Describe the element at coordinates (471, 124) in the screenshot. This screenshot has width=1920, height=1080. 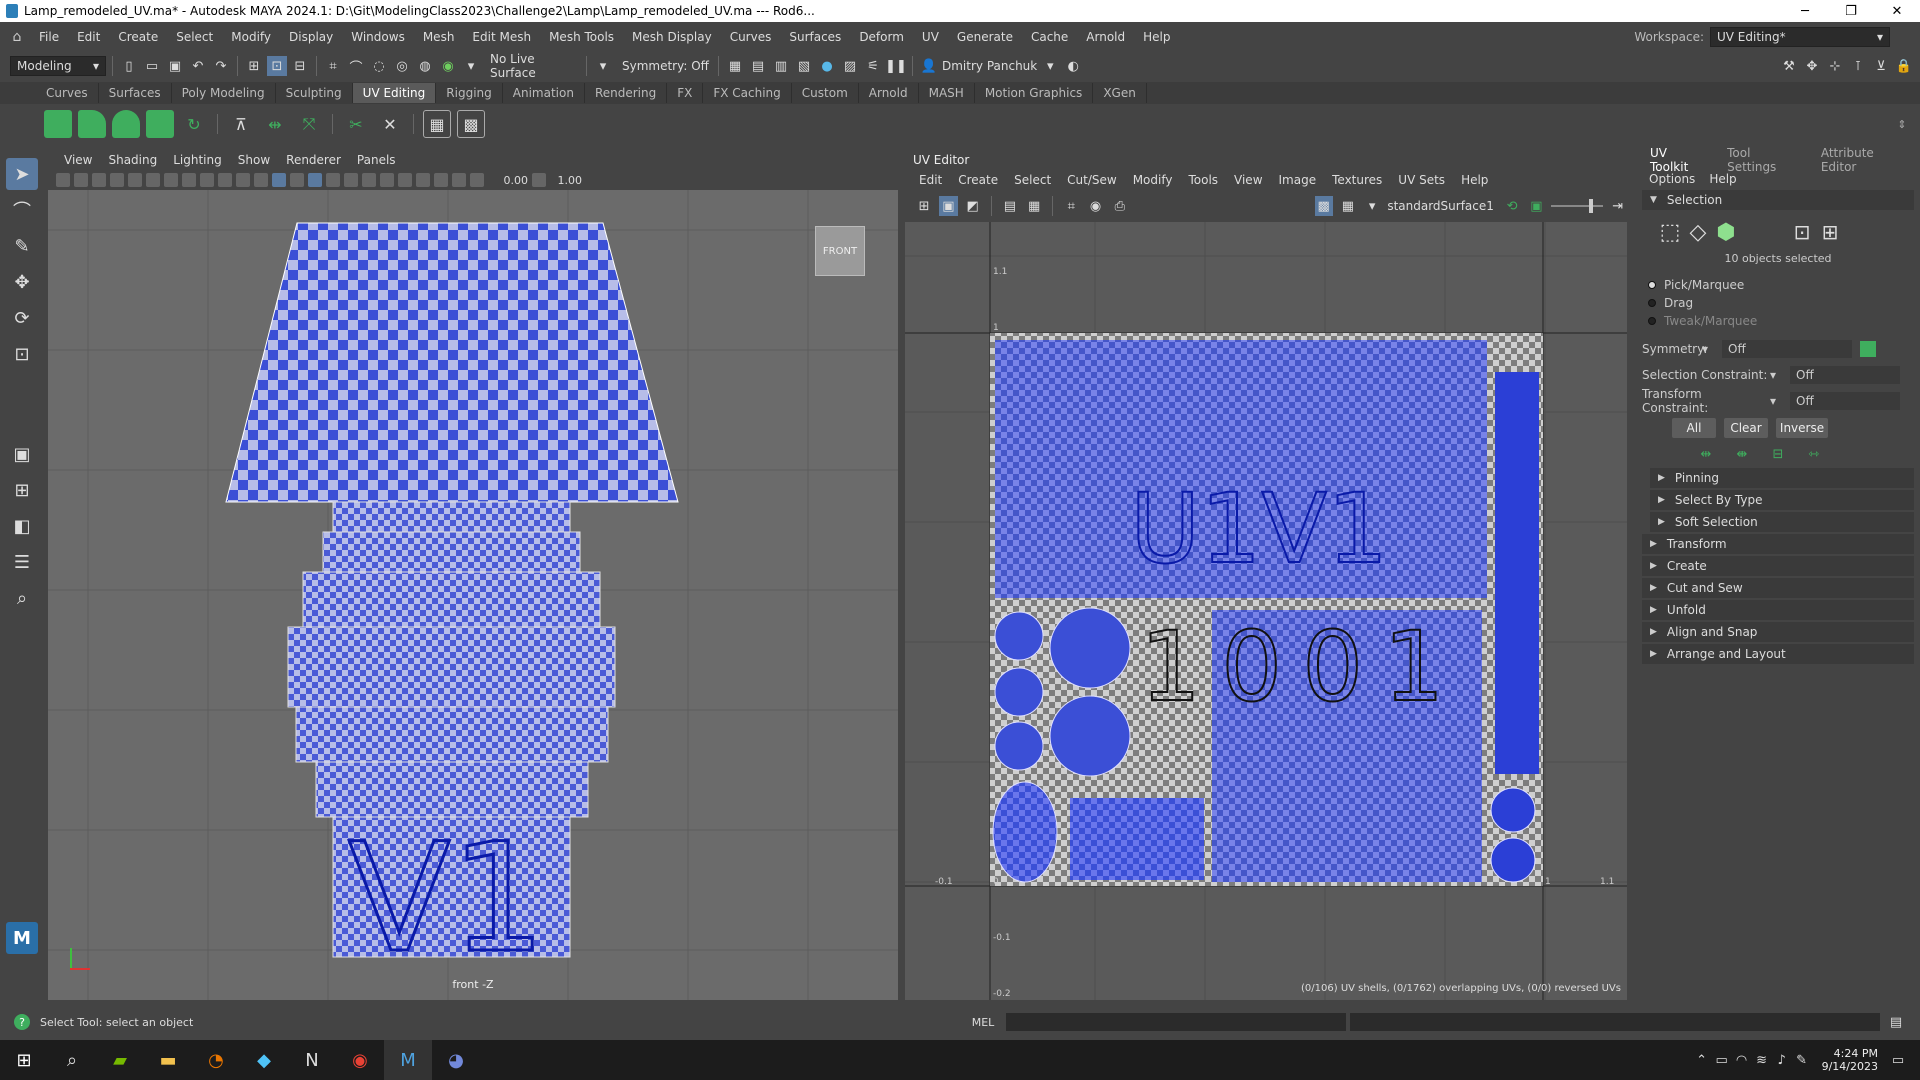
I see `texel-density-icon: ▩` at that location.